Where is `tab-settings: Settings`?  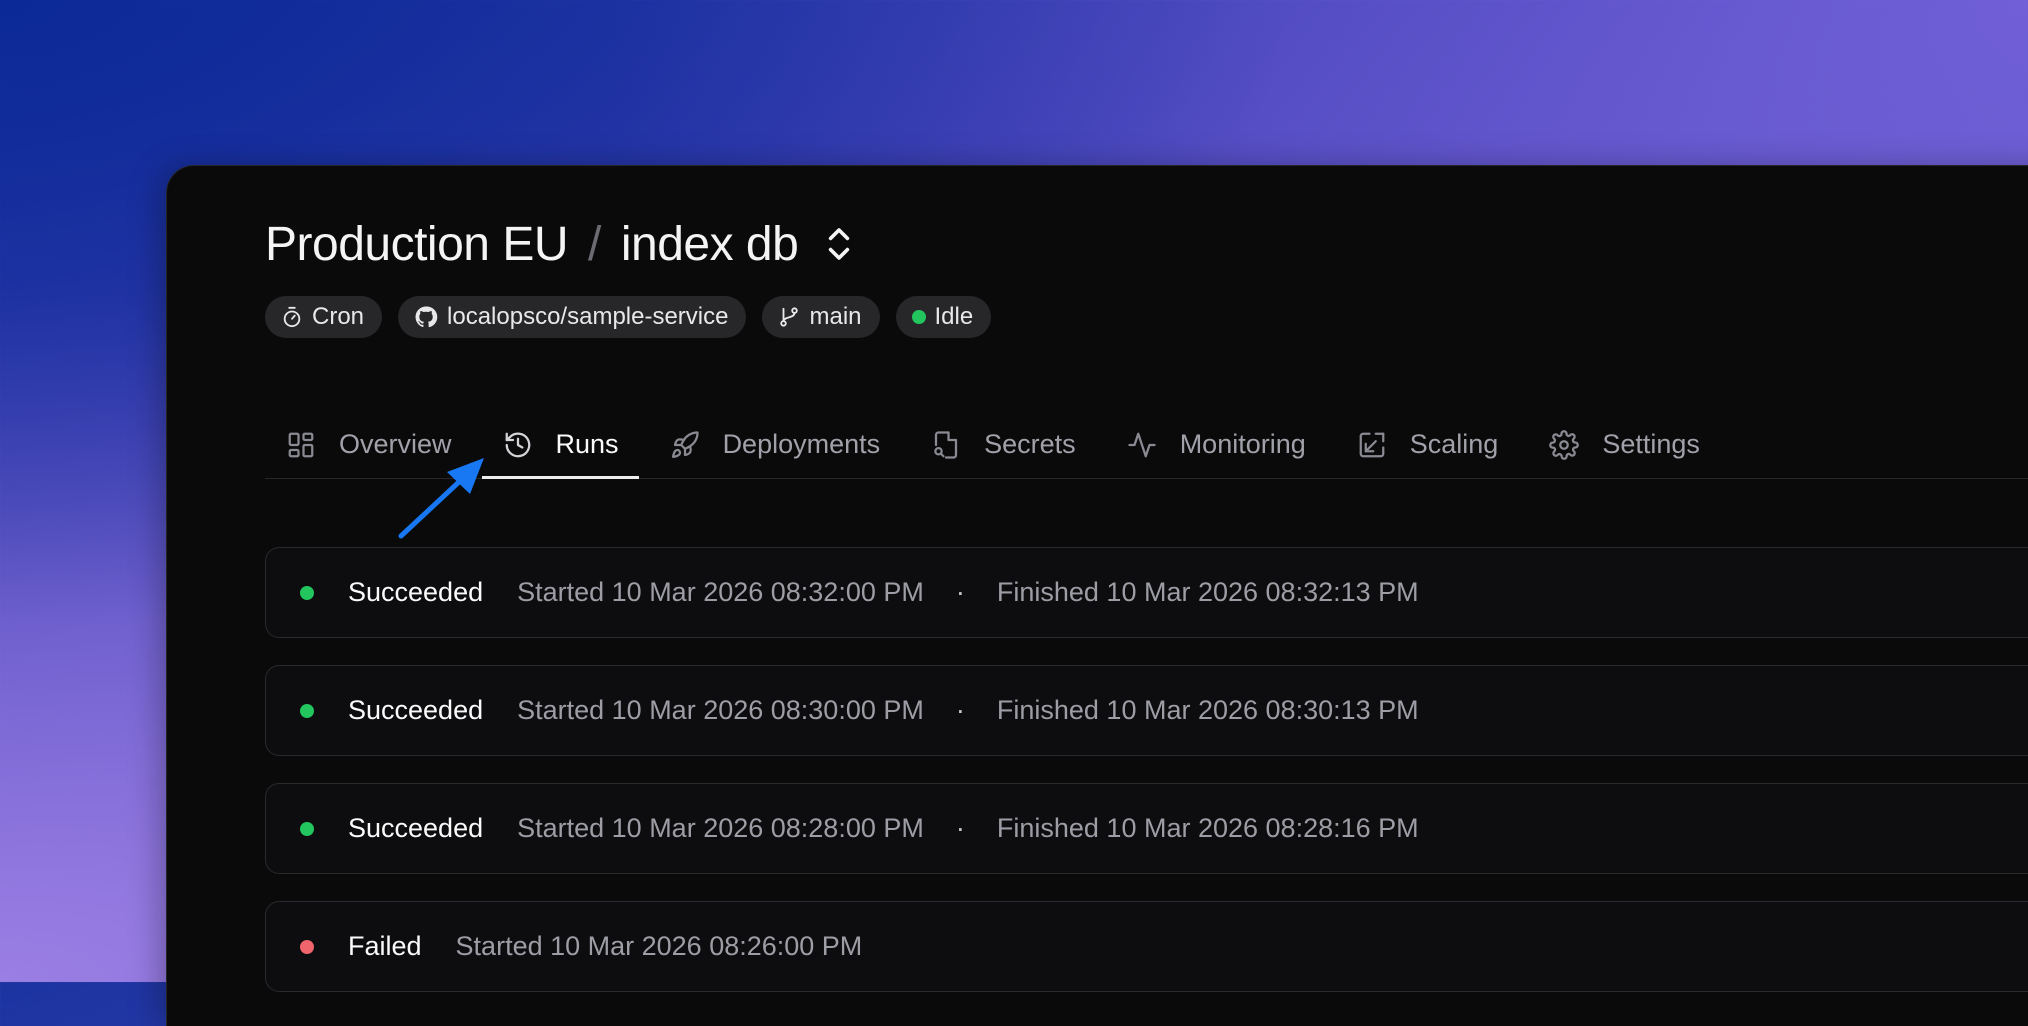
tab-settings: Settings is located at coordinates (1624, 444).